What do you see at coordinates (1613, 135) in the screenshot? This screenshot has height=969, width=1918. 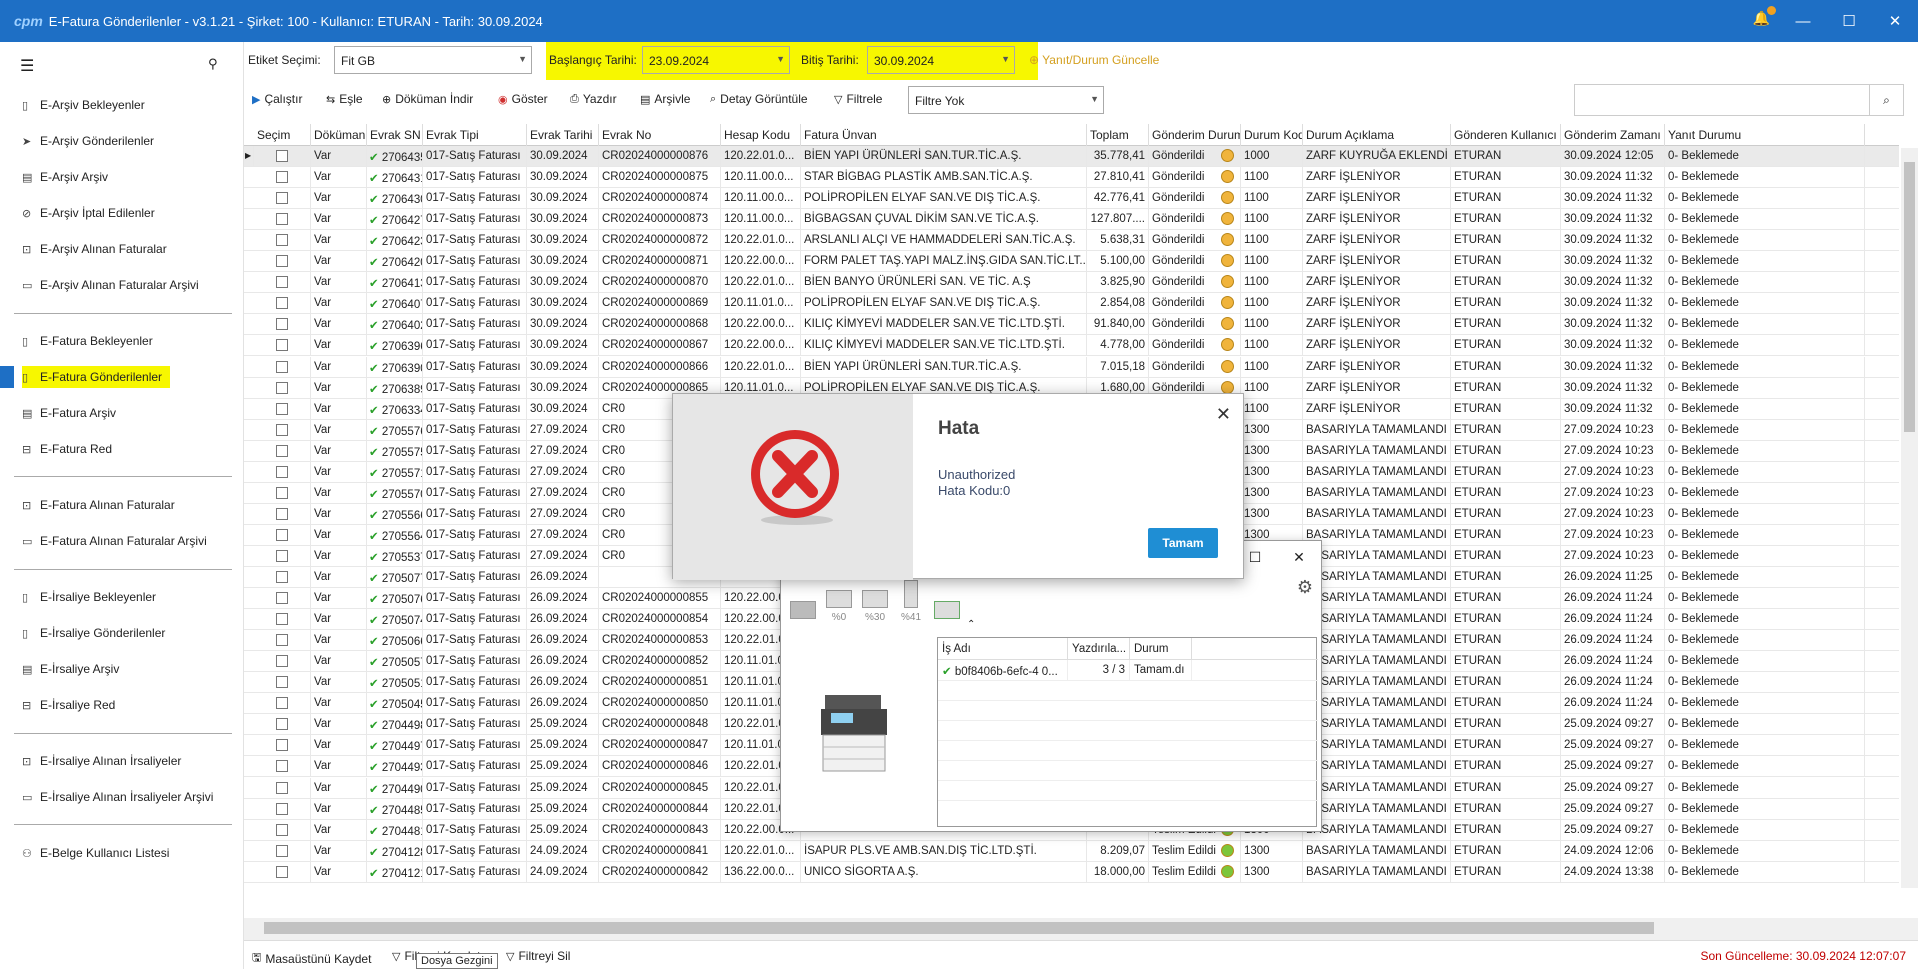 I see `column-header: Gönderim Zamanı` at bounding box center [1613, 135].